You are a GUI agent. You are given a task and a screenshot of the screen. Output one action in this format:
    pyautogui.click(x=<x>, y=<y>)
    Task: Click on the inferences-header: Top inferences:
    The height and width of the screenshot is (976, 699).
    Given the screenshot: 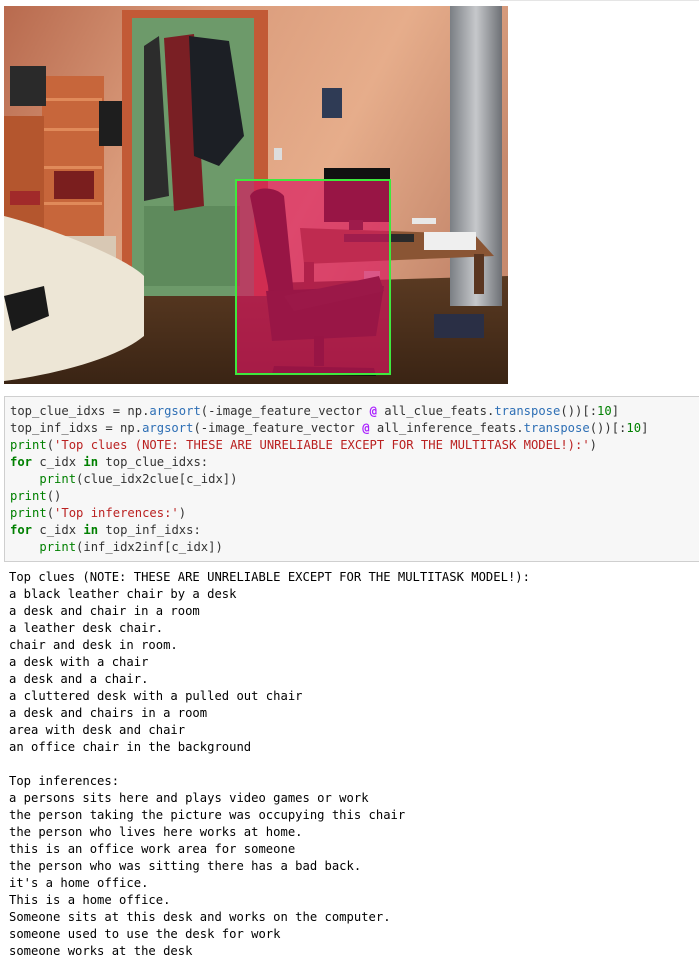 What is the action you would take?
    pyautogui.click(x=64, y=781)
    